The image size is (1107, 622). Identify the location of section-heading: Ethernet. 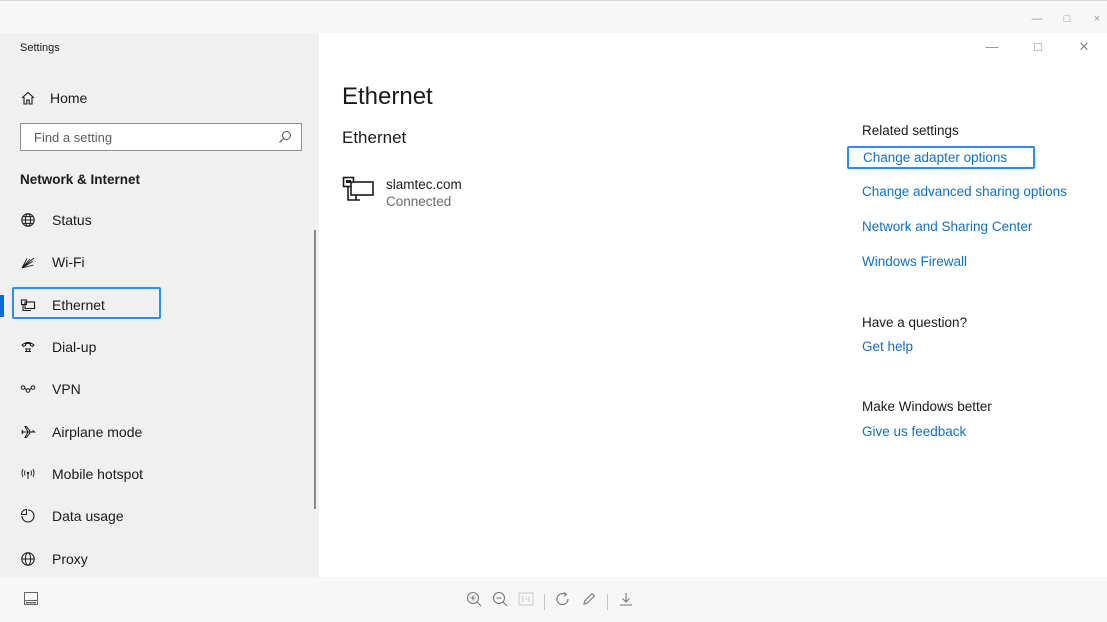
(374, 137).